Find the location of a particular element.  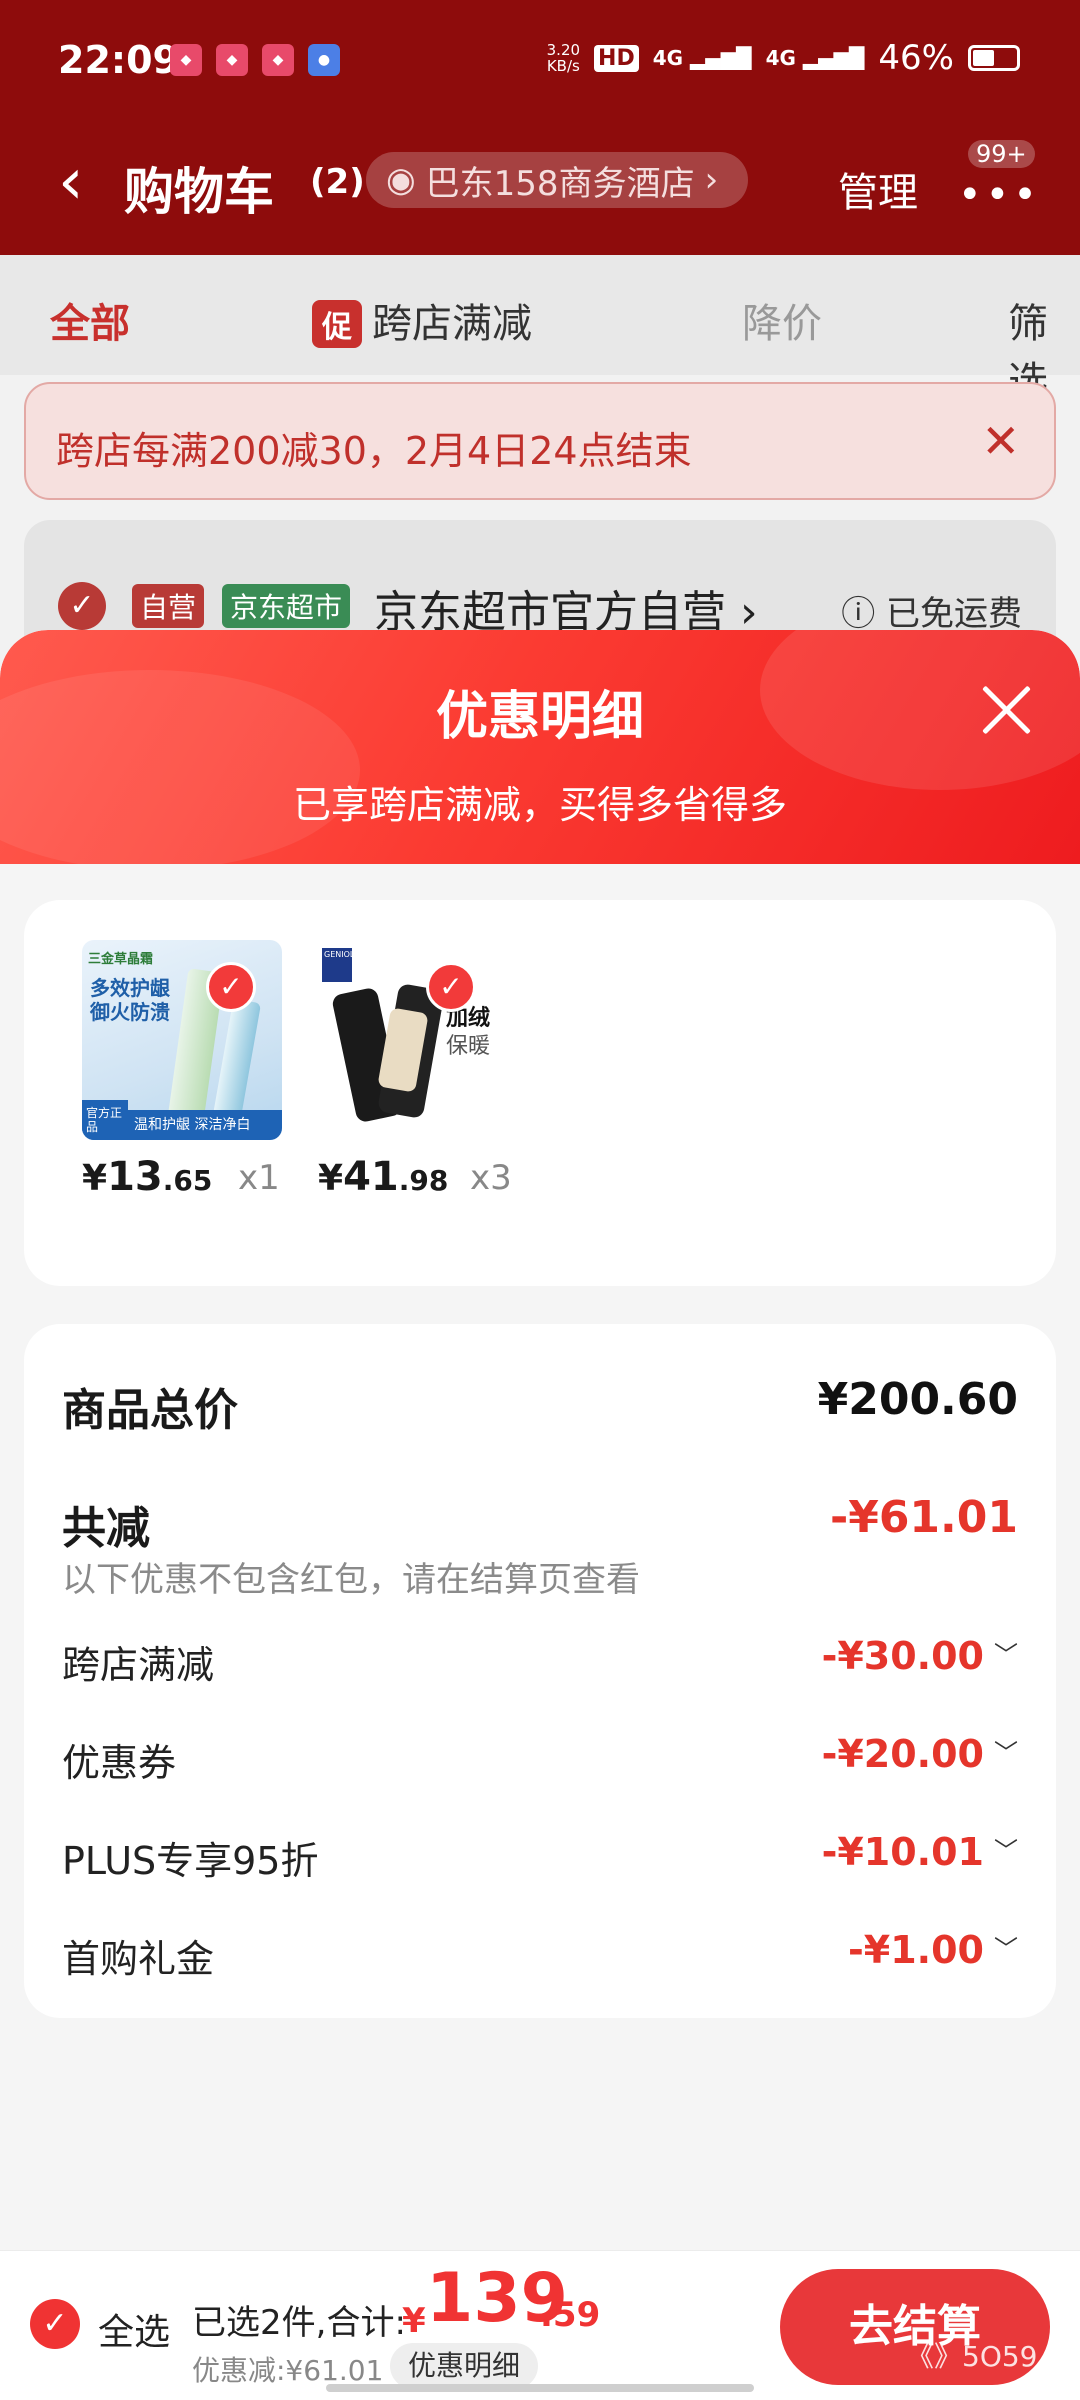

watermark: 《》5O59 is located at coordinates (972, 2356).